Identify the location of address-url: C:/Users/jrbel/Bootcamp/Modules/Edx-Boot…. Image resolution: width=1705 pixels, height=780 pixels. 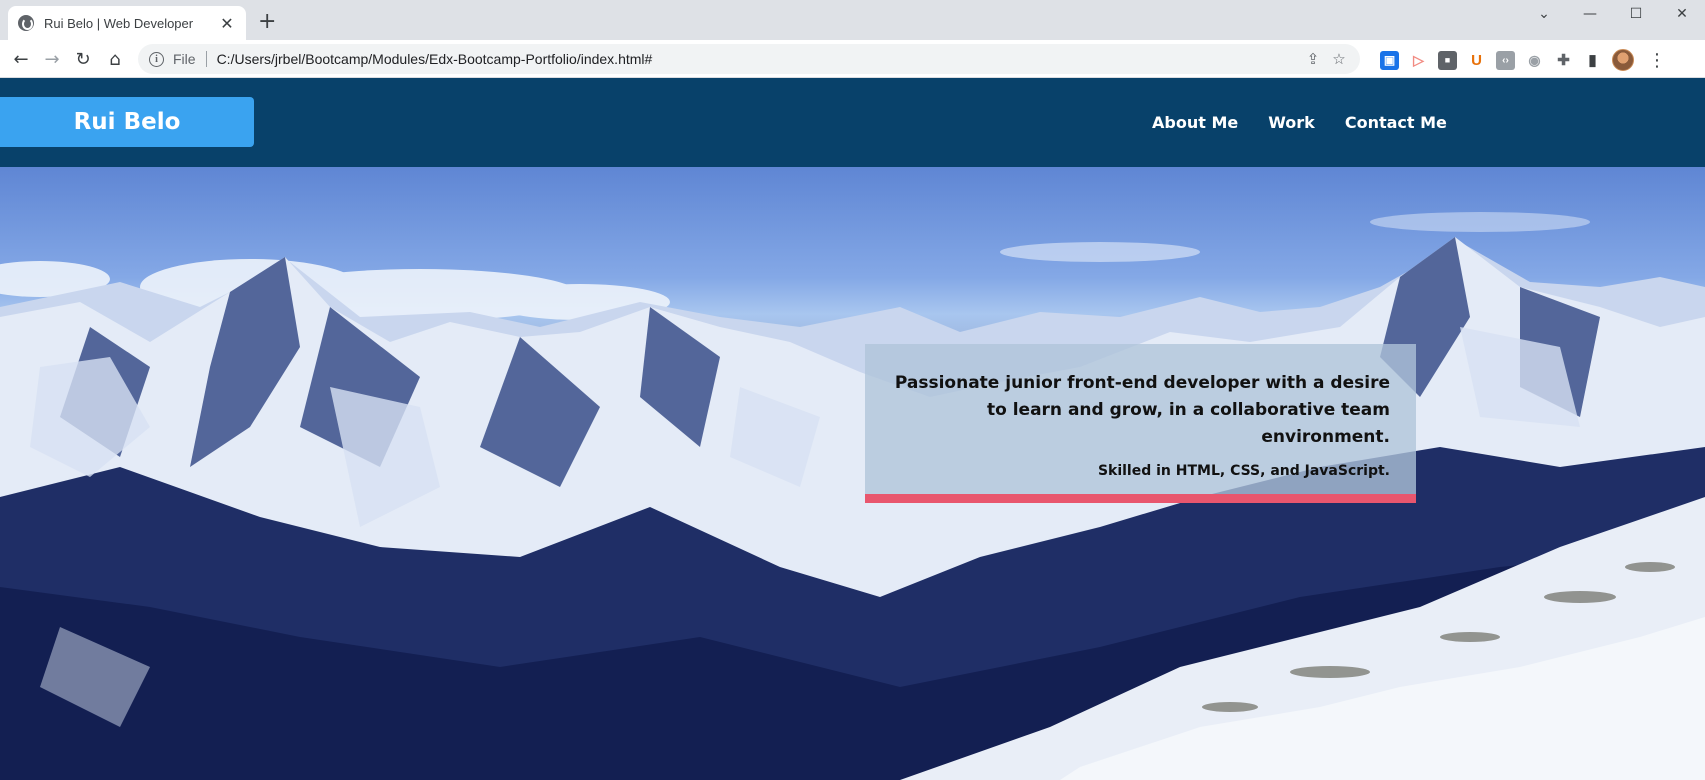
(758, 59).